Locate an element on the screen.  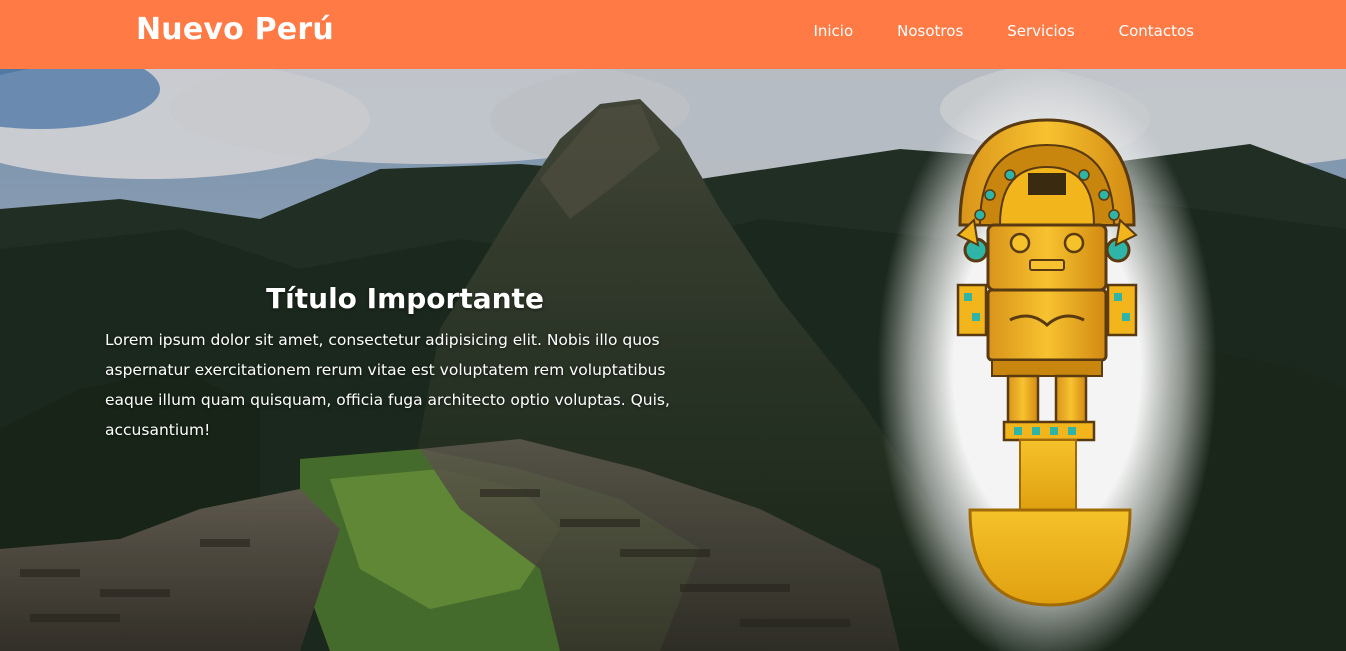
nav-link-nosotros: Nosotros is located at coordinates (930, 31).